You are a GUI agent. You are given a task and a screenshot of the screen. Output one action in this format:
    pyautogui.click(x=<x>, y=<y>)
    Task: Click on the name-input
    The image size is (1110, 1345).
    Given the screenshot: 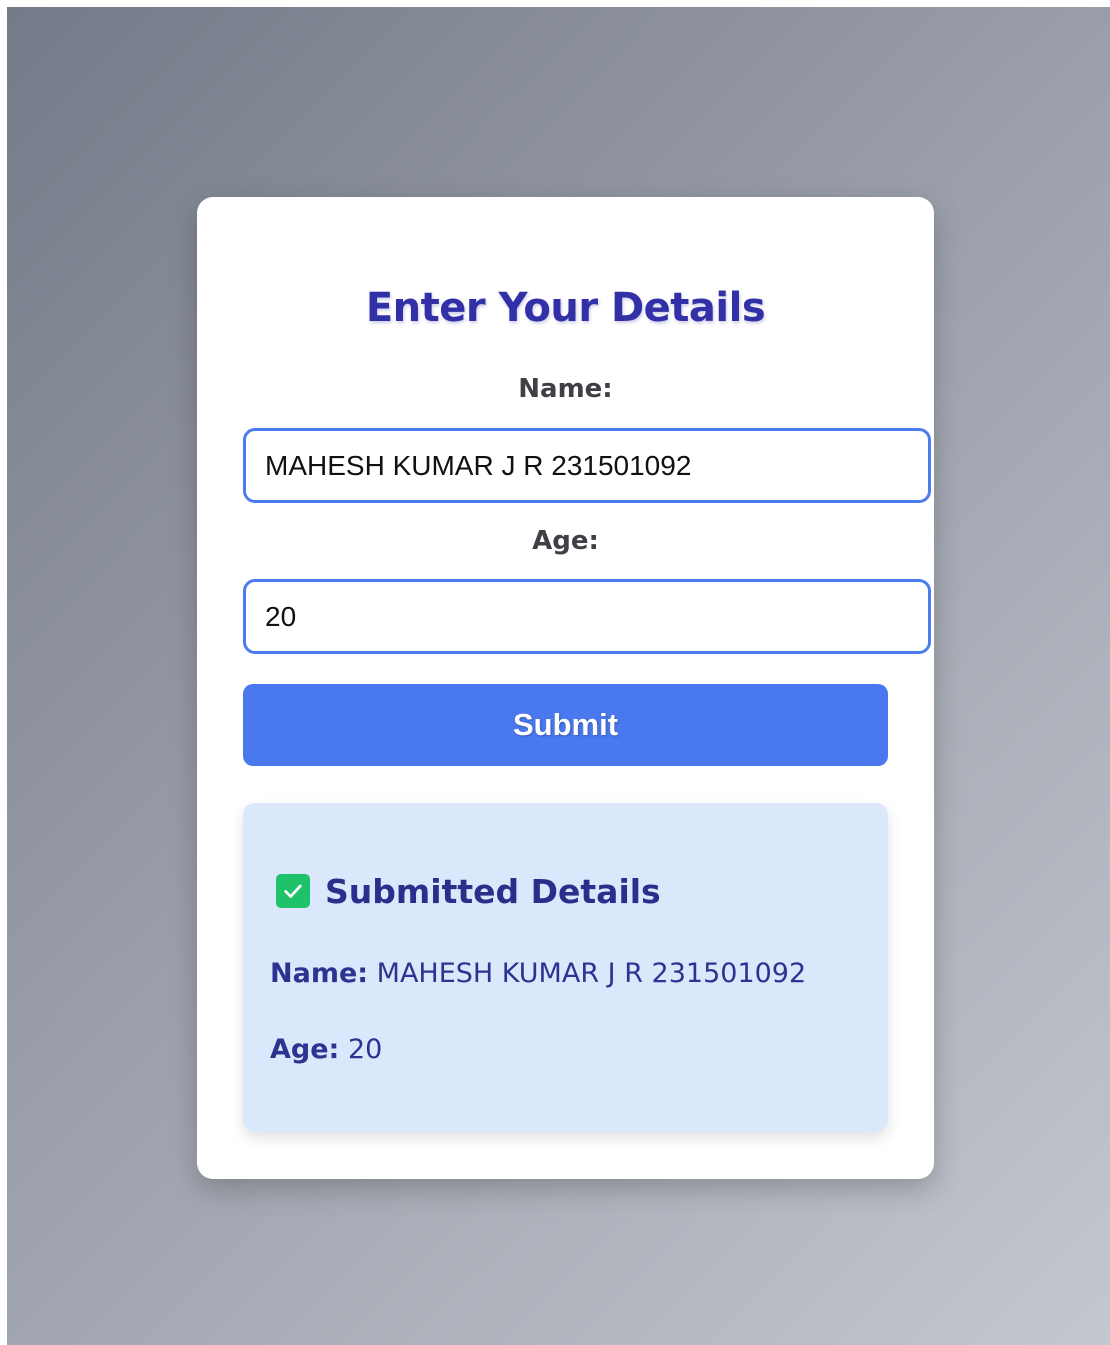 What is the action you would take?
    pyautogui.click(x=587, y=465)
    